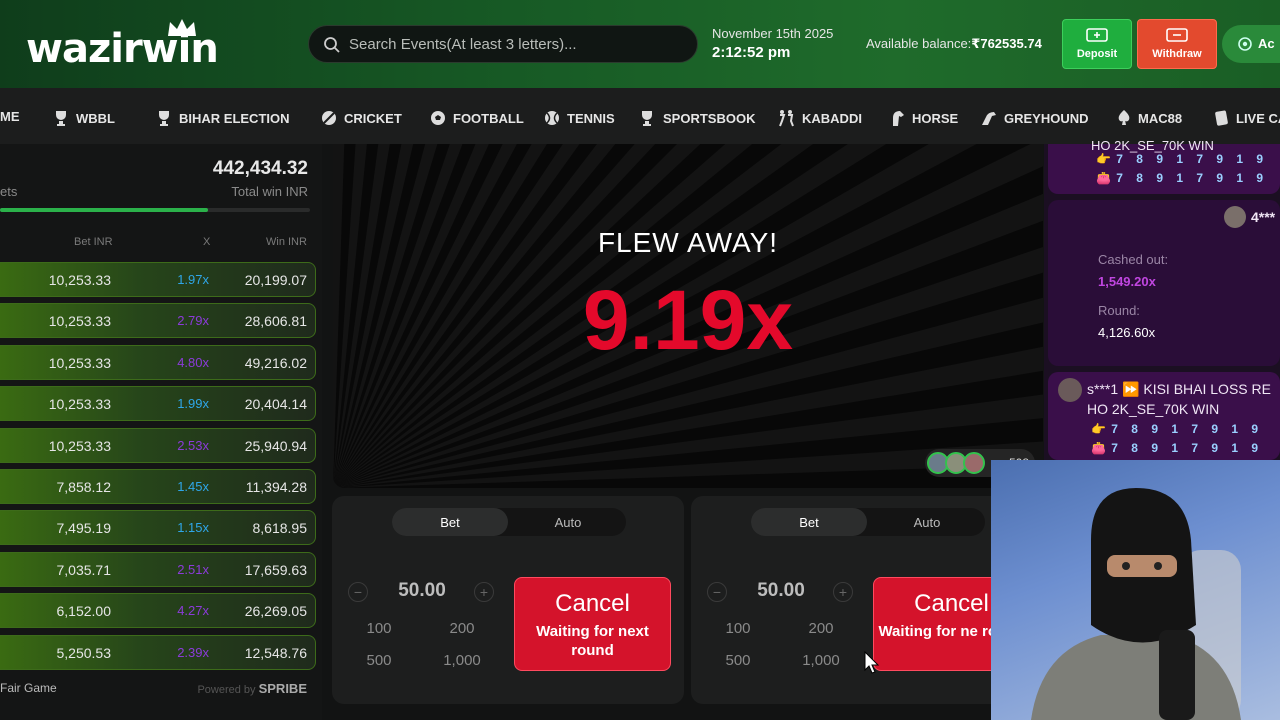 This screenshot has height=720, width=1280. I want to click on football-icon, so click(438, 118).